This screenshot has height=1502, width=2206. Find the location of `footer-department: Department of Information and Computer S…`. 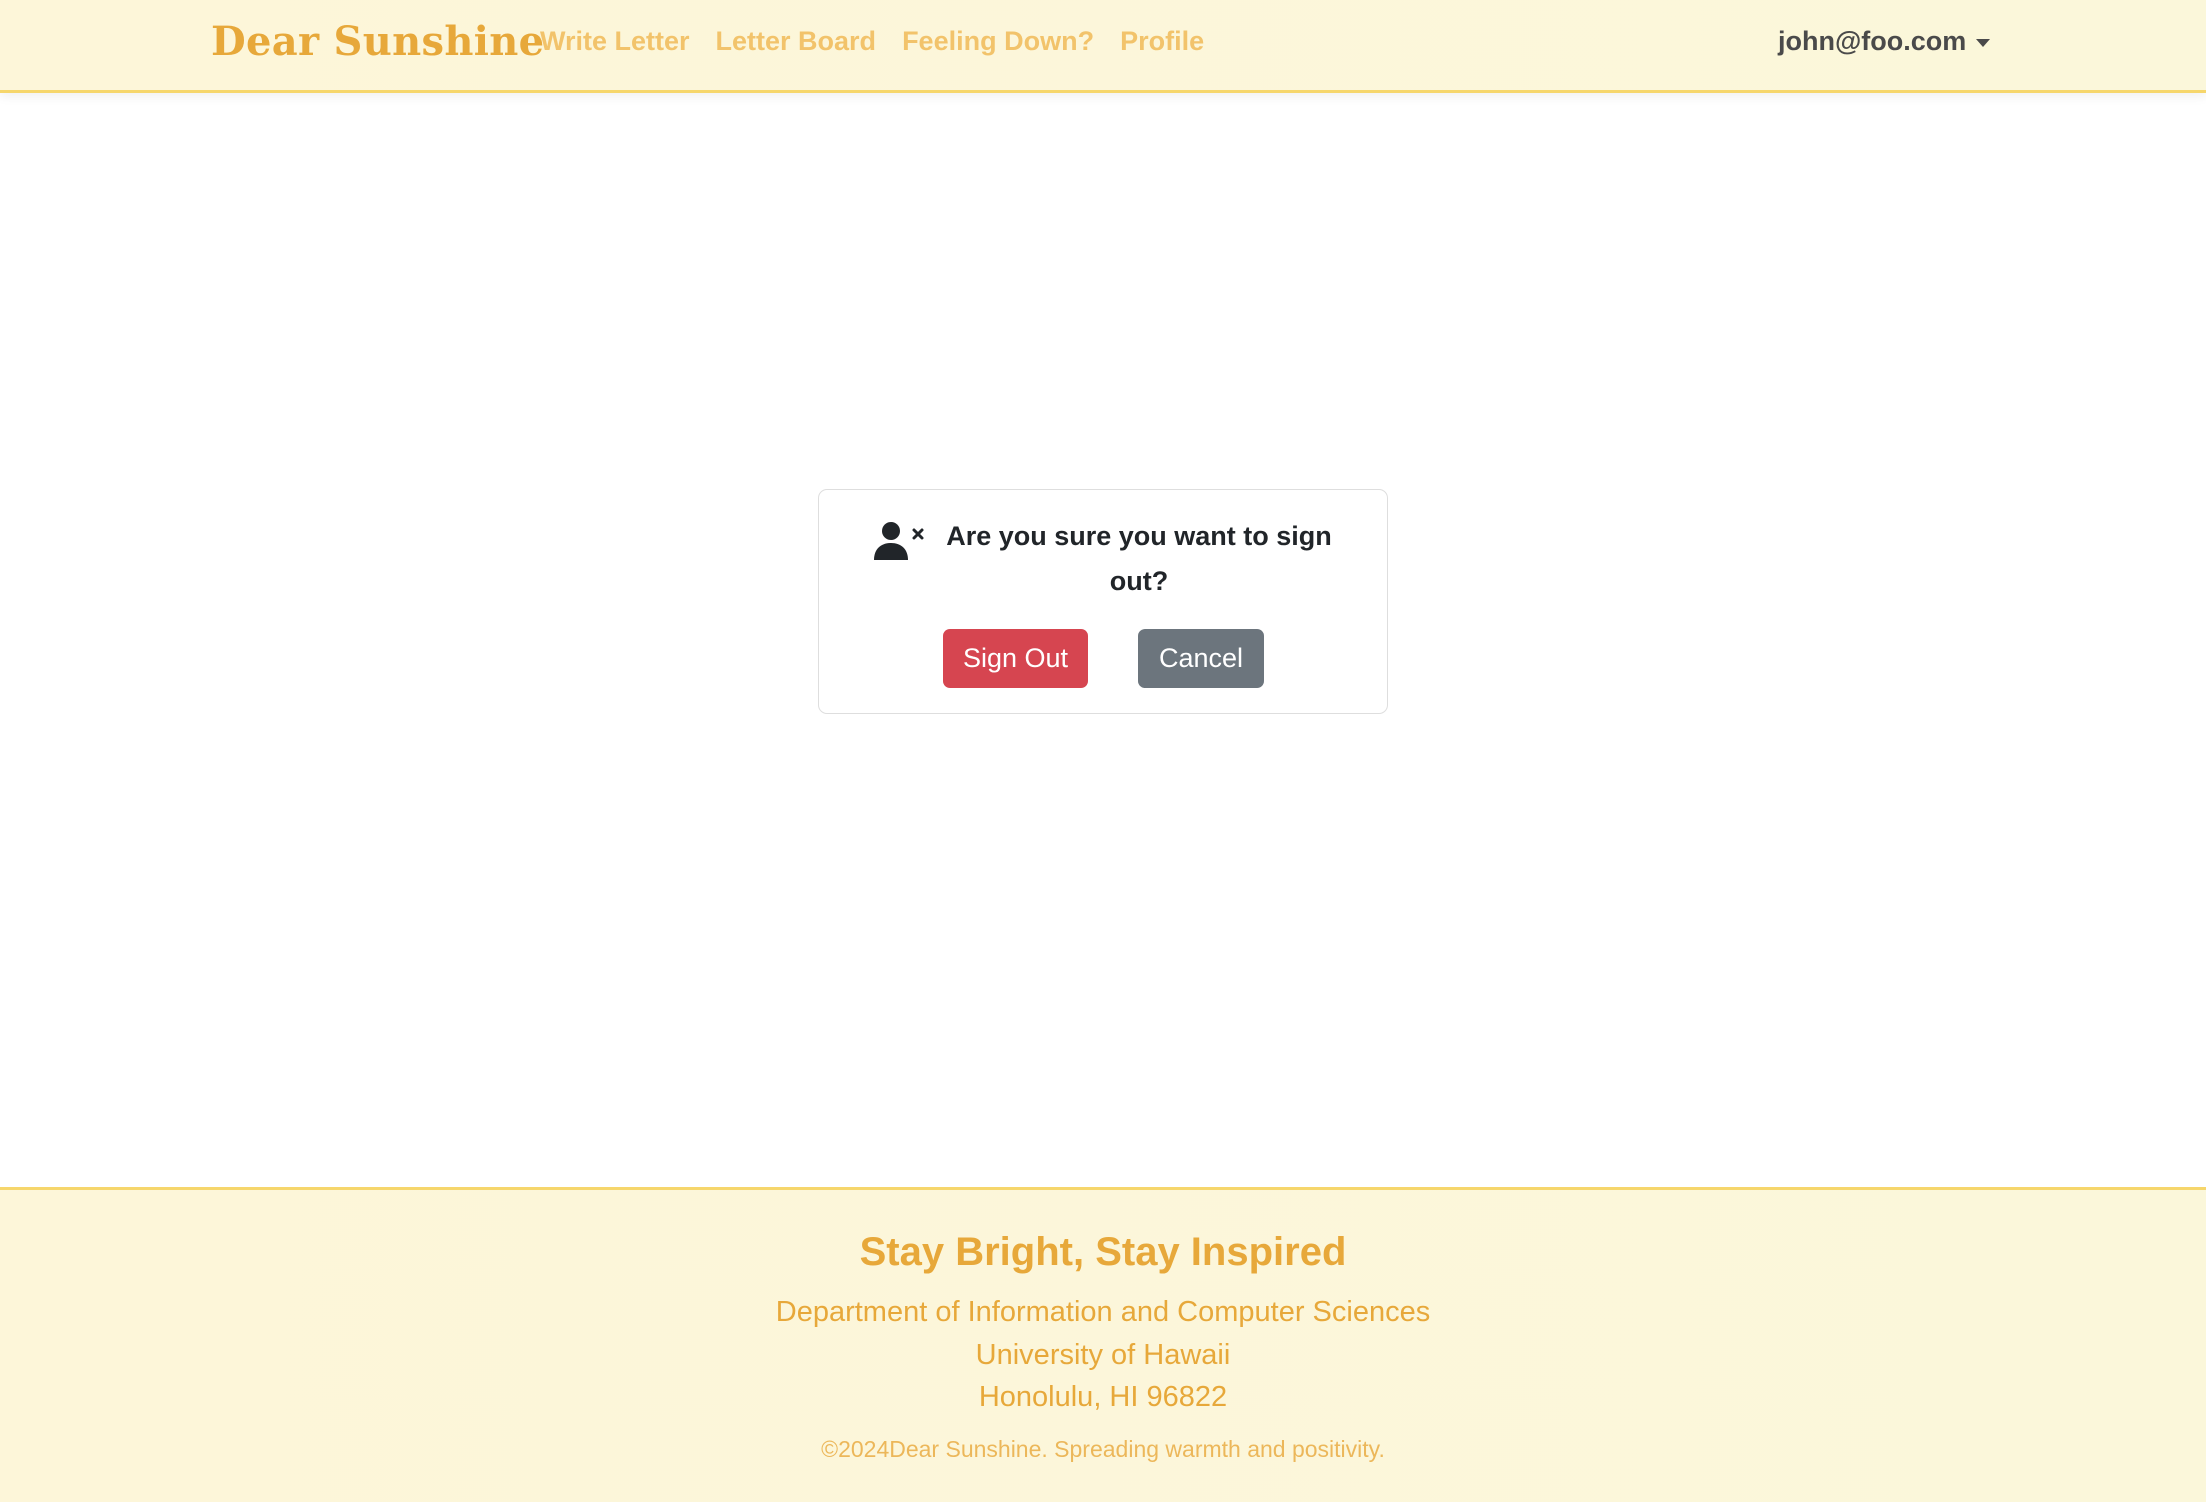

footer-department: Department of Information and Computer S… is located at coordinates (1103, 1312).